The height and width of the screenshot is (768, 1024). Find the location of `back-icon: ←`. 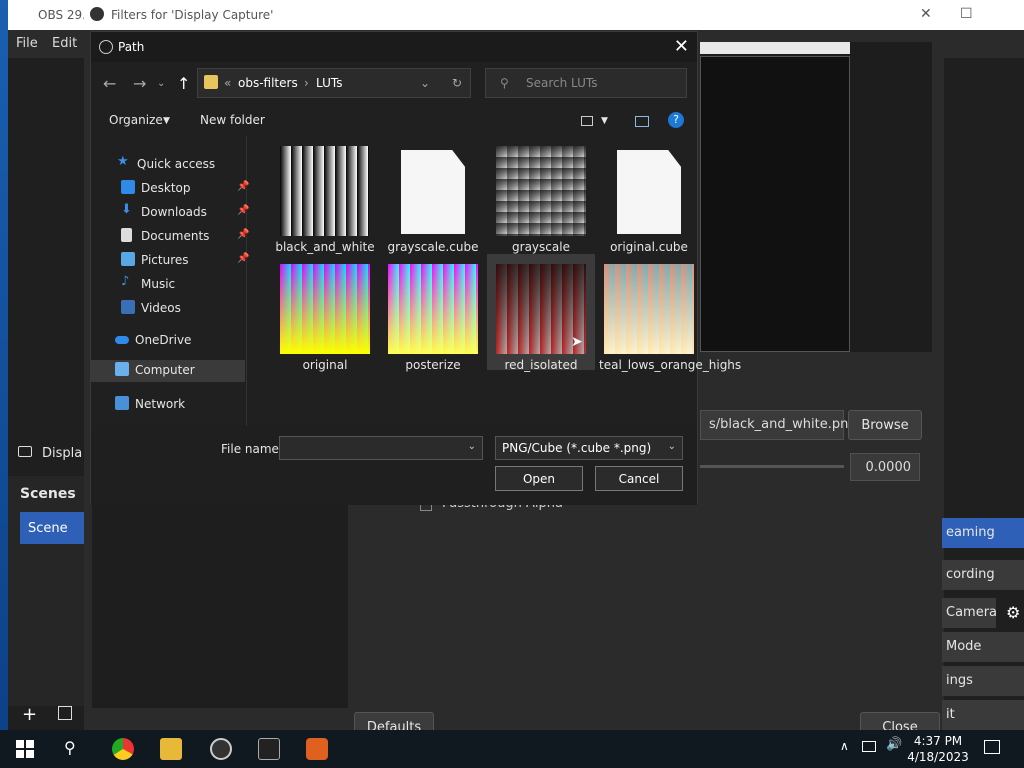

back-icon: ← is located at coordinates (109, 83).